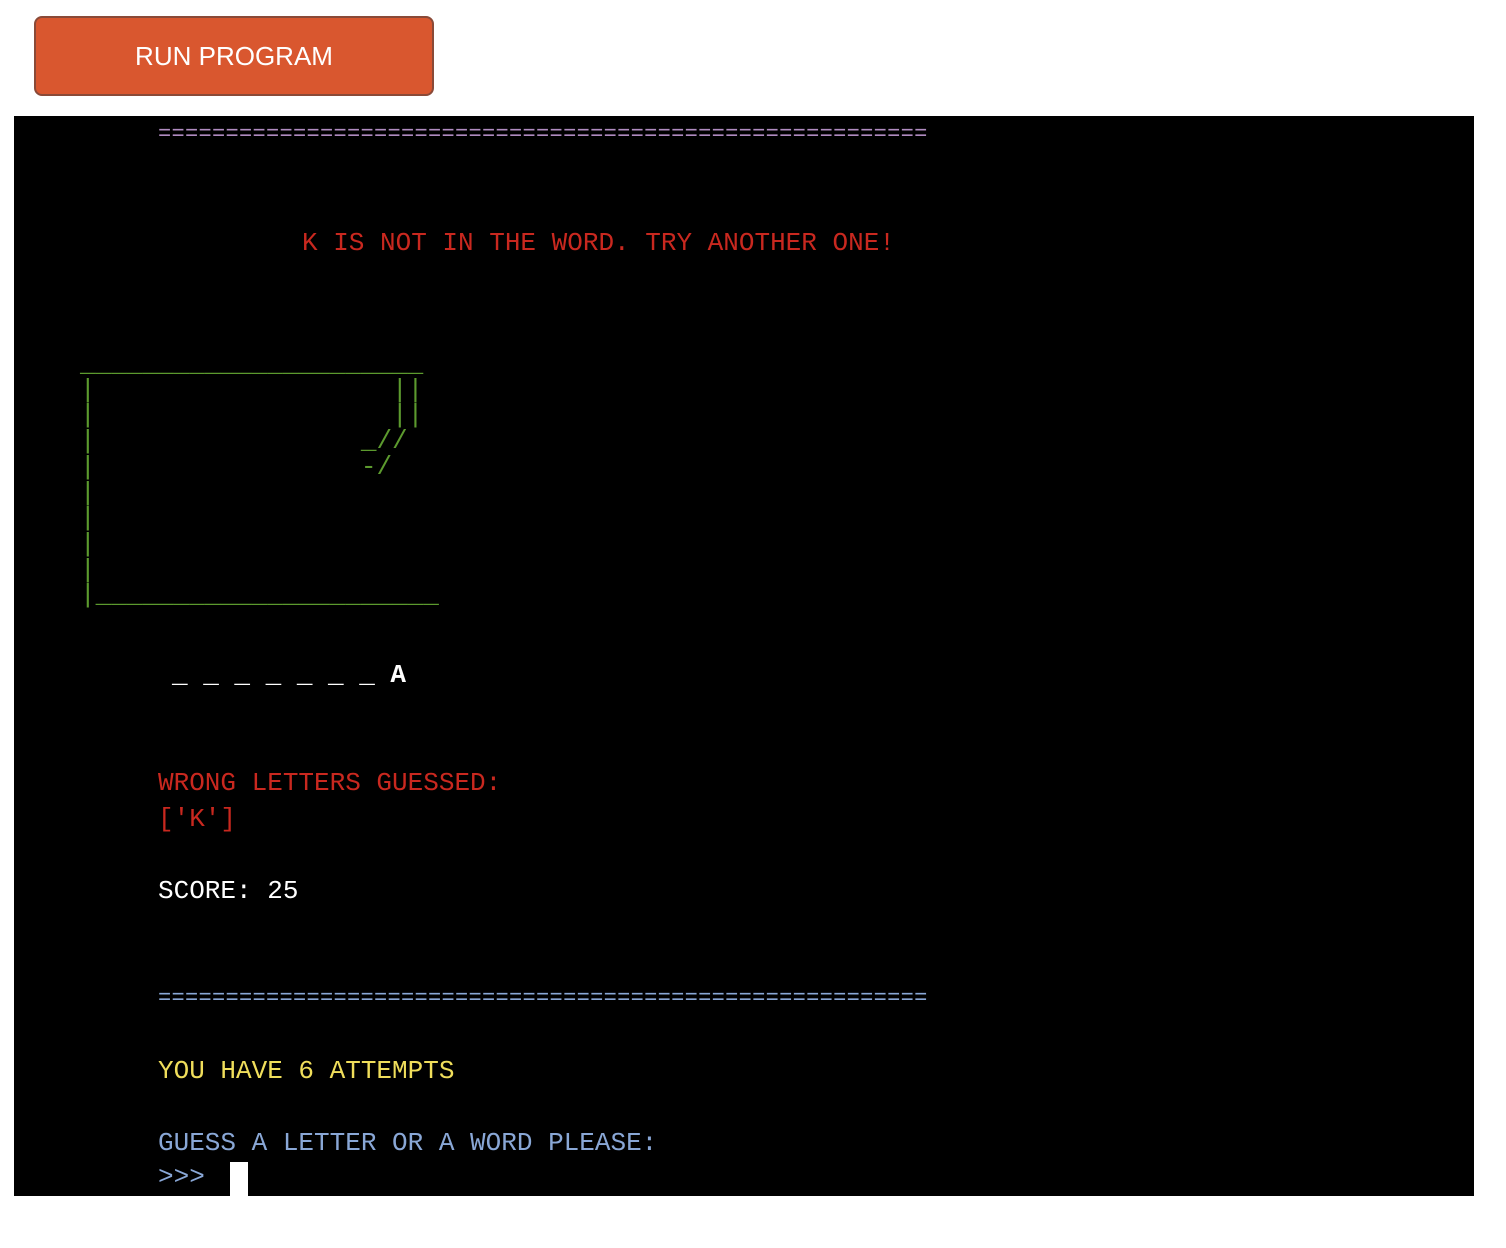  I want to click on attempts-text: YOU HAVE 6 ATTEMPTS, so click(306, 1071).